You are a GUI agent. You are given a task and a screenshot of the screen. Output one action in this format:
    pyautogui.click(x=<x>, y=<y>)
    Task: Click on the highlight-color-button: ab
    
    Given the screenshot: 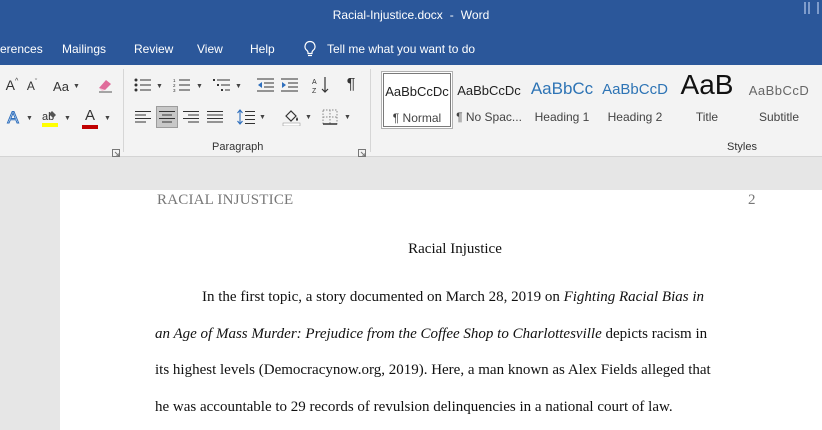 What is the action you would take?
    pyautogui.click(x=50, y=119)
    